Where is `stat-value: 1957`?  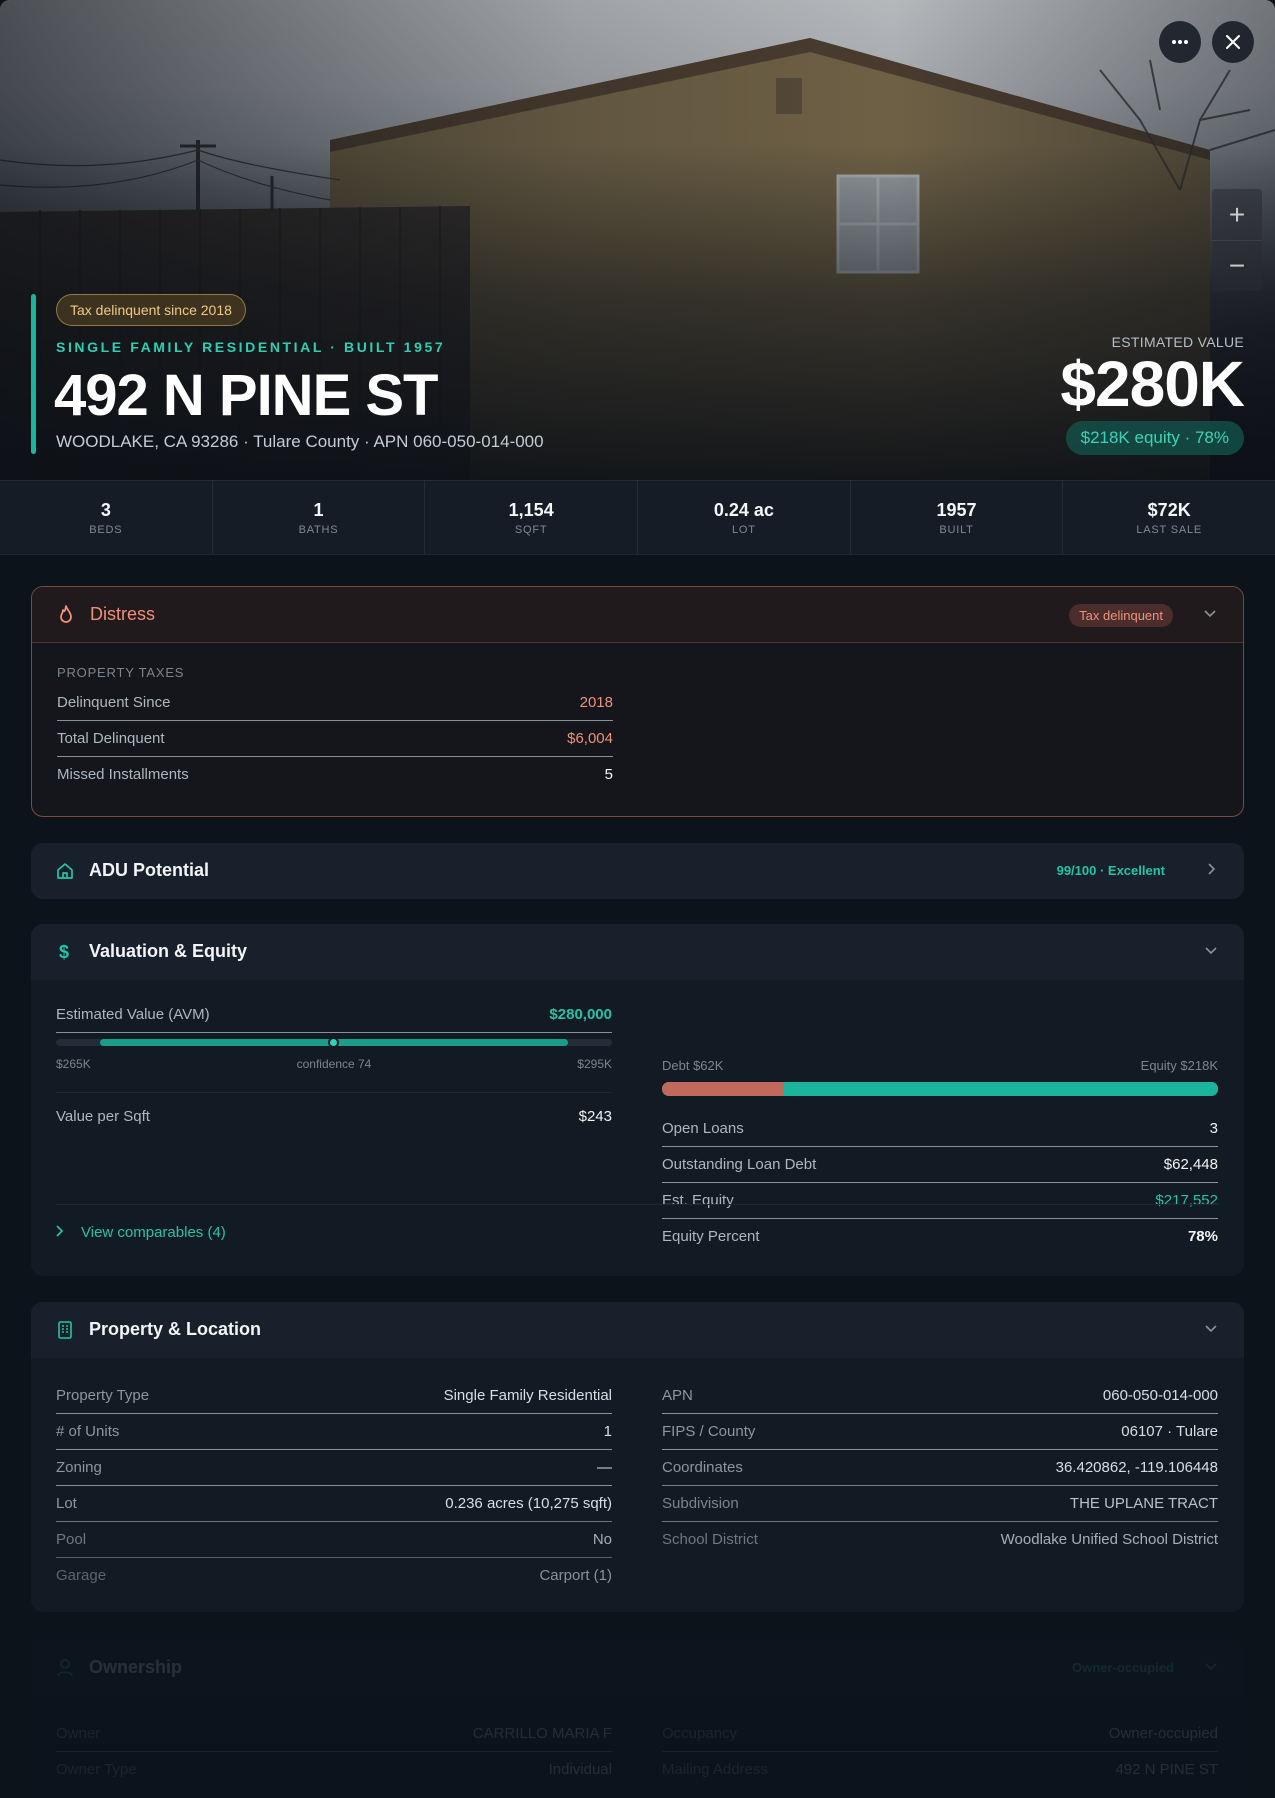
stat-value: 1957 is located at coordinates (956, 510).